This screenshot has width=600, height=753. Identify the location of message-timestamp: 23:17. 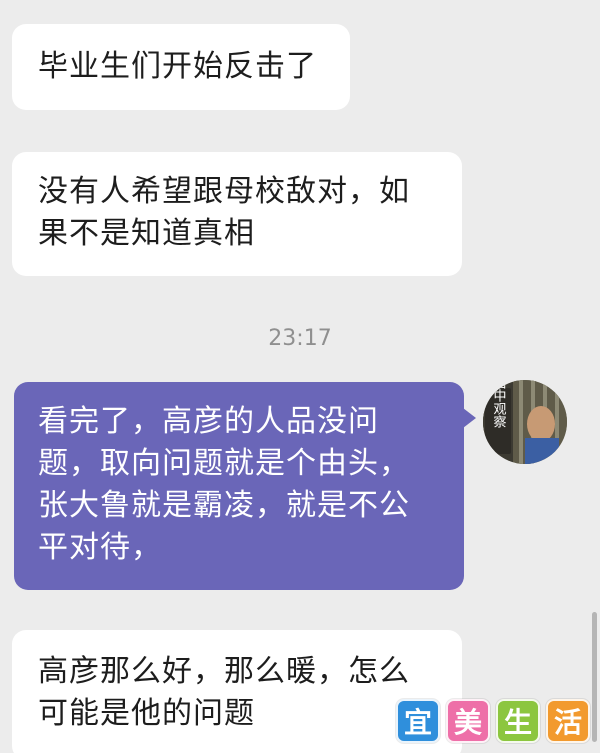
(300, 338).